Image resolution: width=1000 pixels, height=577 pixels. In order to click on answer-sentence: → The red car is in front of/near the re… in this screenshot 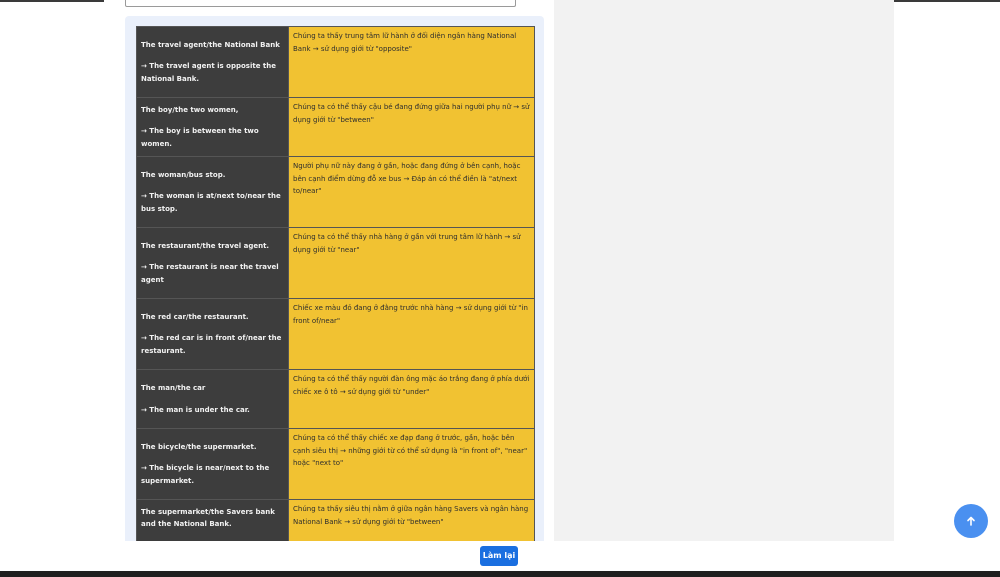, I will do `click(211, 344)`.